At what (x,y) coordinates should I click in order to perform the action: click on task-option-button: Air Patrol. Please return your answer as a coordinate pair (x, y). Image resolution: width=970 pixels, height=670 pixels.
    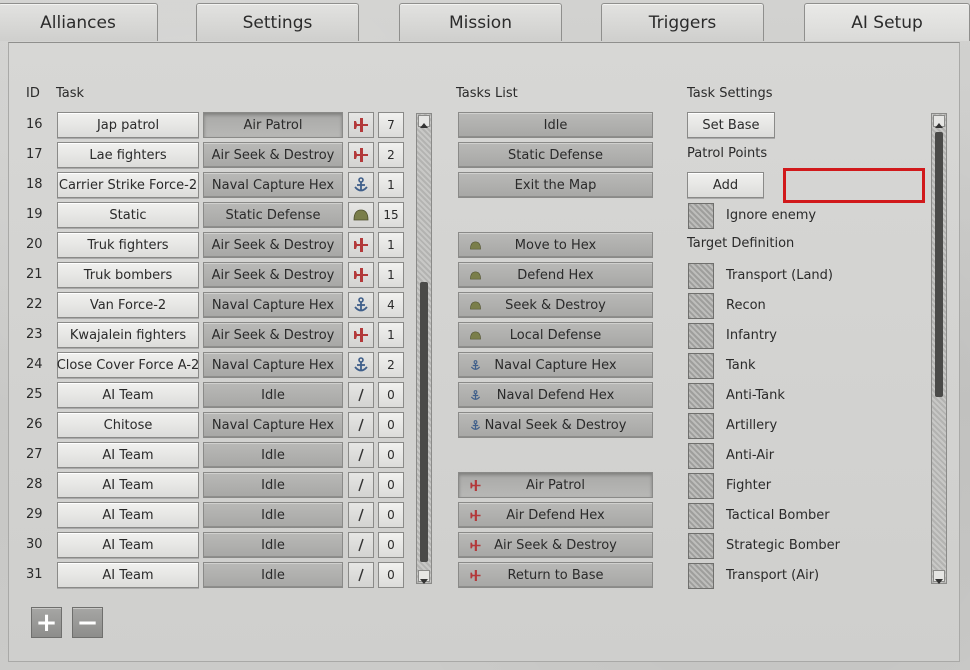
    Looking at the image, I should click on (555, 485).